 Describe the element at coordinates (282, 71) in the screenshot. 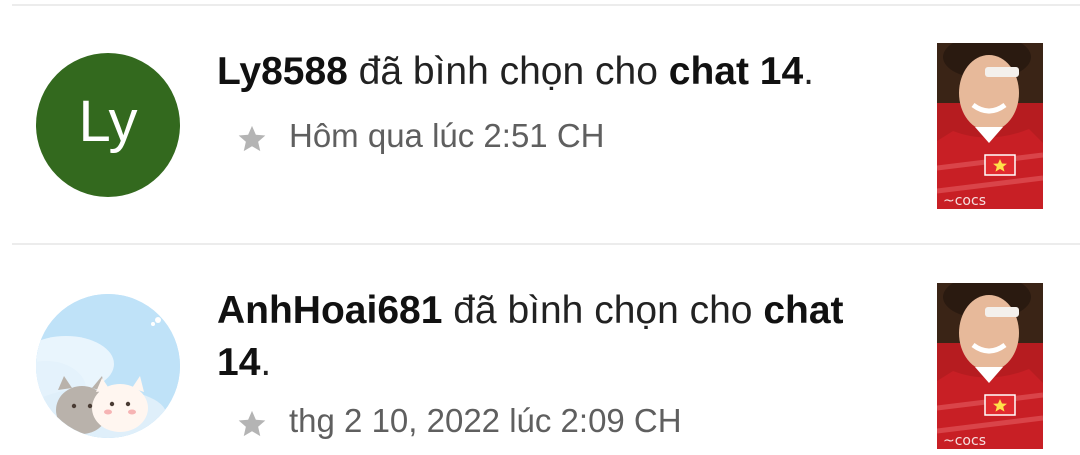

I see `username: Ly8588` at that location.